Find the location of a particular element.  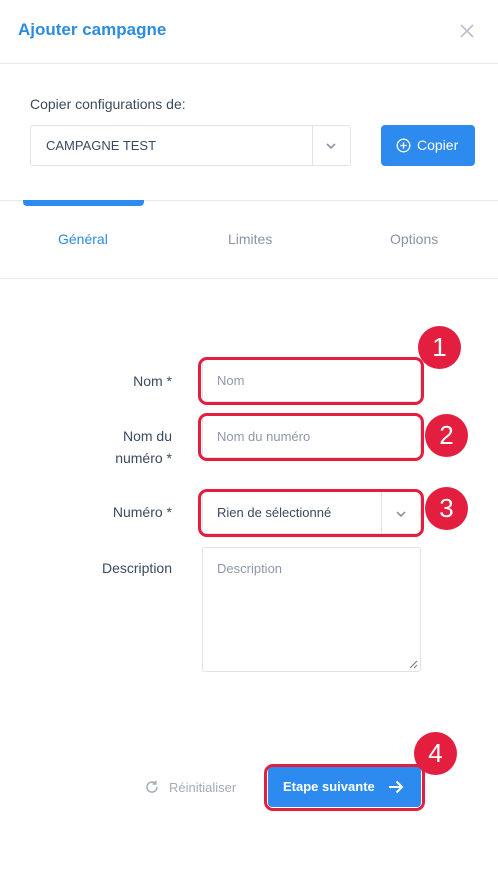

annotation-badge-4: 4 is located at coordinates (435, 753).